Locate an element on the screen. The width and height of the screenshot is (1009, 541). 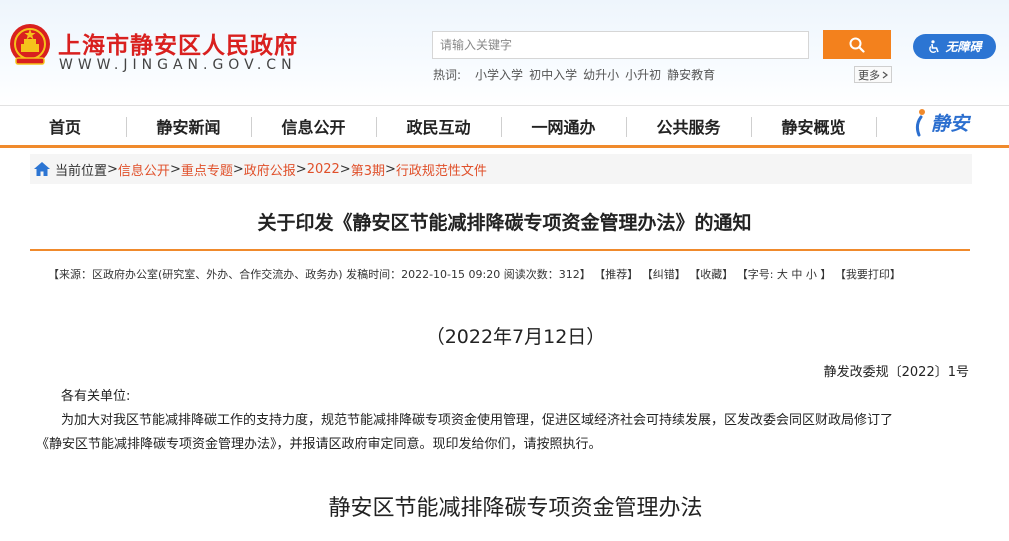
nav-item-interaction: 政民互动 is located at coordinates (438, 126).